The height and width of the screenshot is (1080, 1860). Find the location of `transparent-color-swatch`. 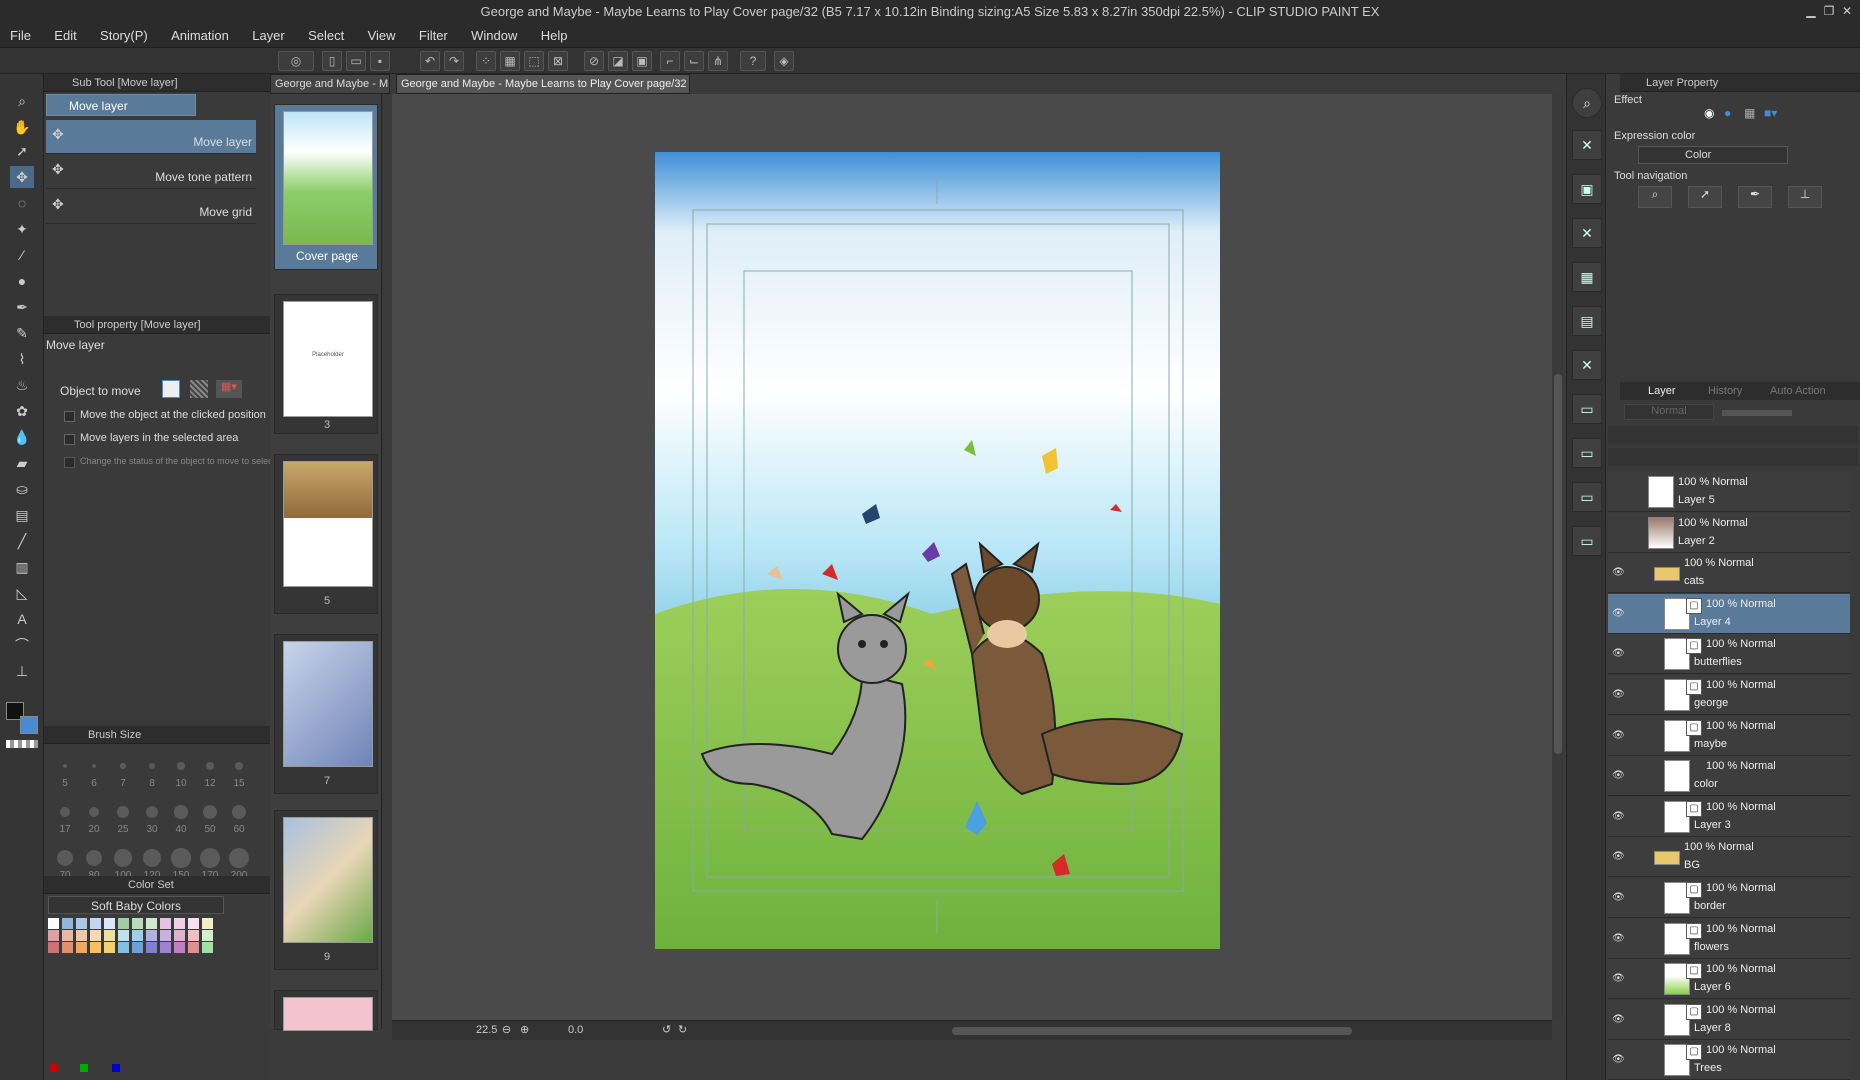

transparent-color-swatch is located at coordinates (22, 744).